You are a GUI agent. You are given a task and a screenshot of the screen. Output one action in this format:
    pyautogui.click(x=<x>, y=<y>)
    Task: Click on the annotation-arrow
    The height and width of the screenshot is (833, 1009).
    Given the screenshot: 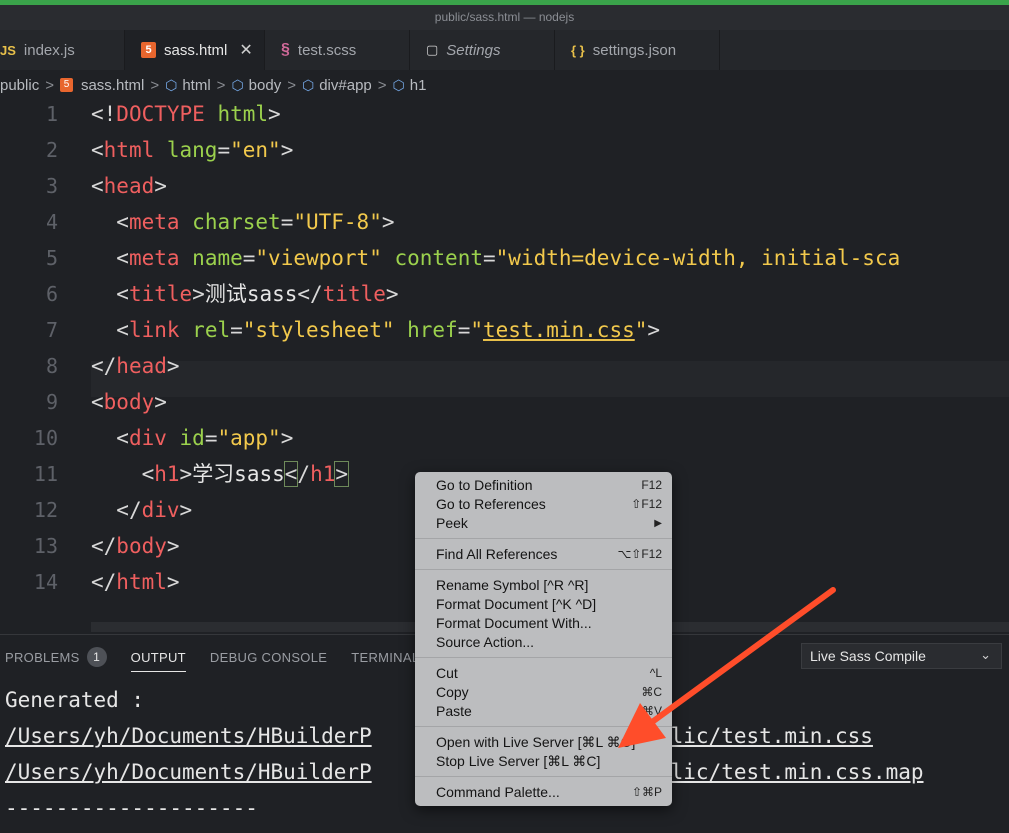 What is the action you would take?
    pyautogui.click(x=727, y=667)
    